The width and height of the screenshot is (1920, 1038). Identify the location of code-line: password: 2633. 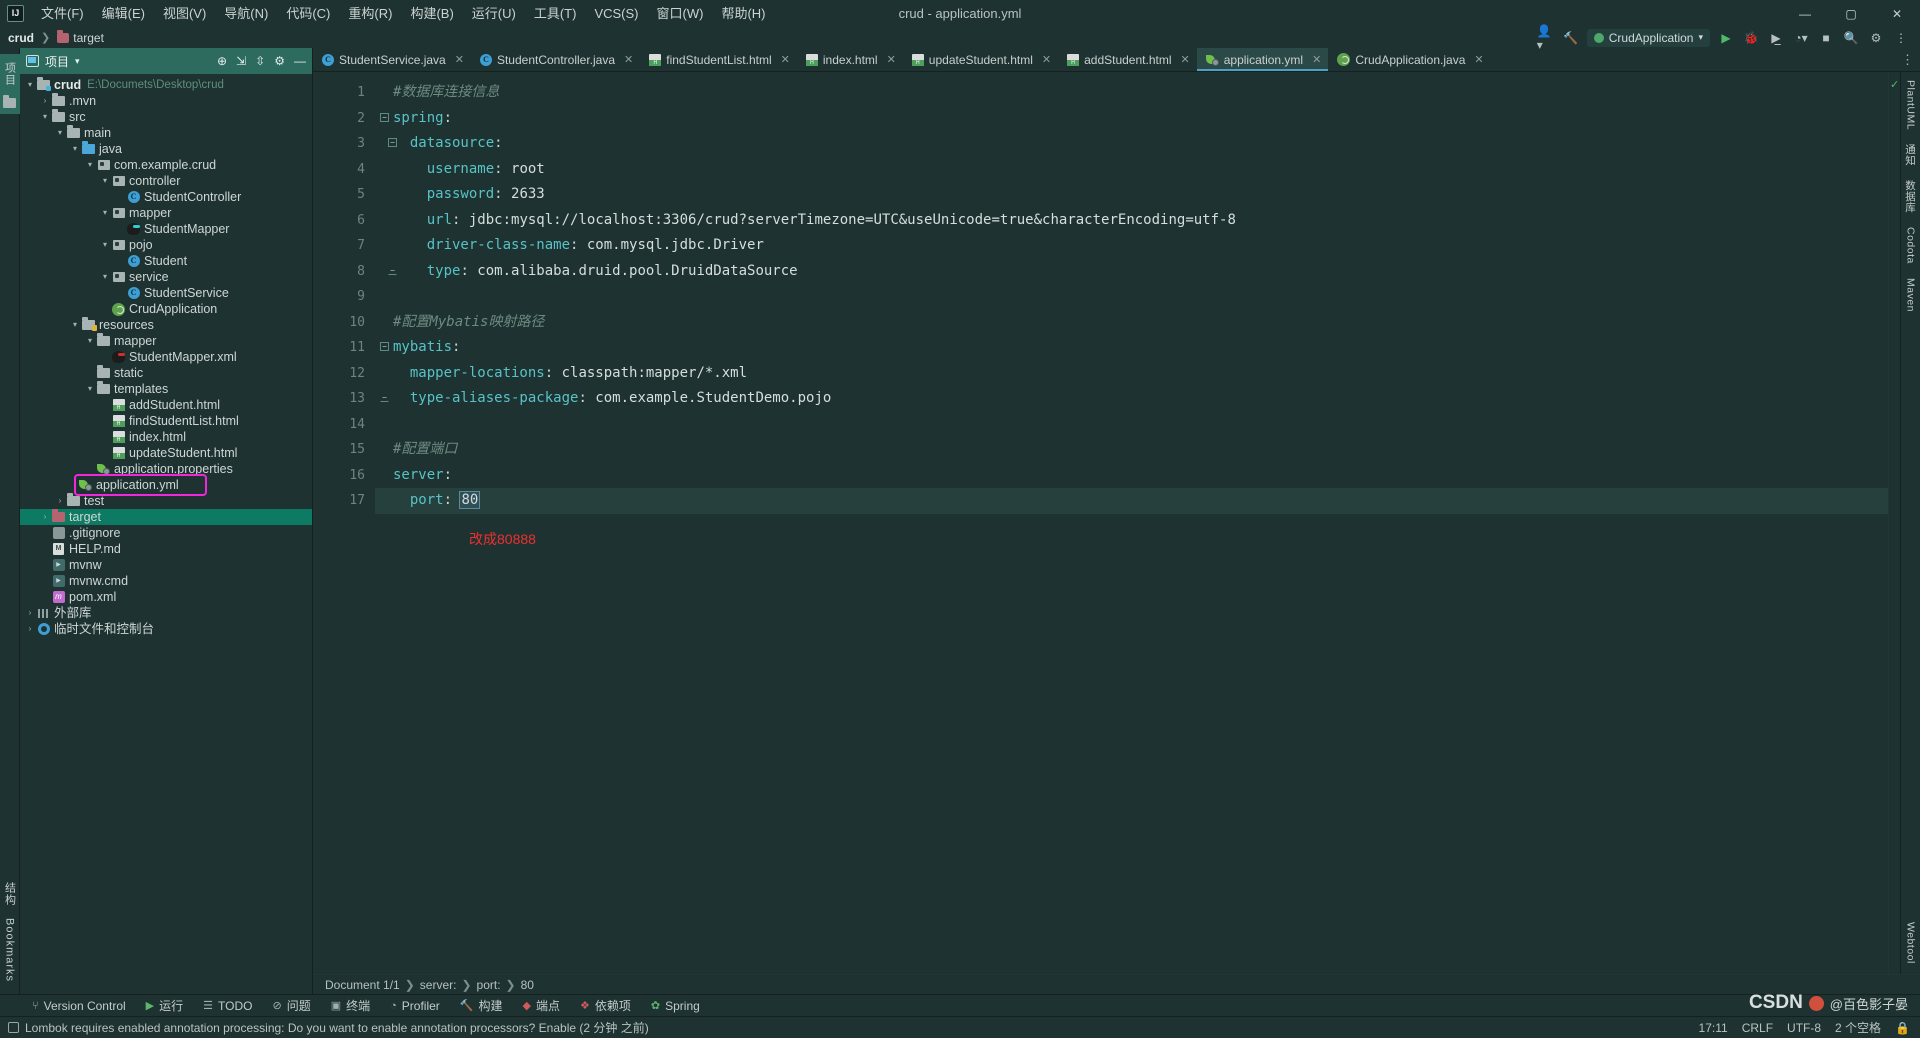
(1140, 195).